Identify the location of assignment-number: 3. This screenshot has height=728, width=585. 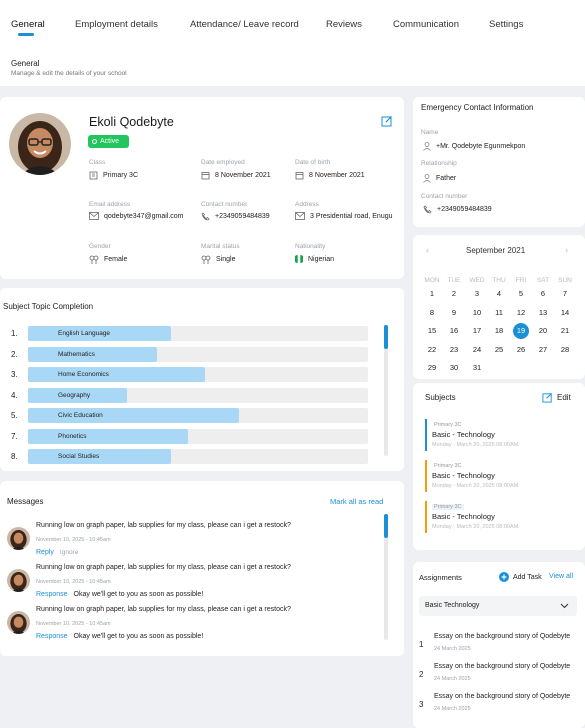
(421, 704).